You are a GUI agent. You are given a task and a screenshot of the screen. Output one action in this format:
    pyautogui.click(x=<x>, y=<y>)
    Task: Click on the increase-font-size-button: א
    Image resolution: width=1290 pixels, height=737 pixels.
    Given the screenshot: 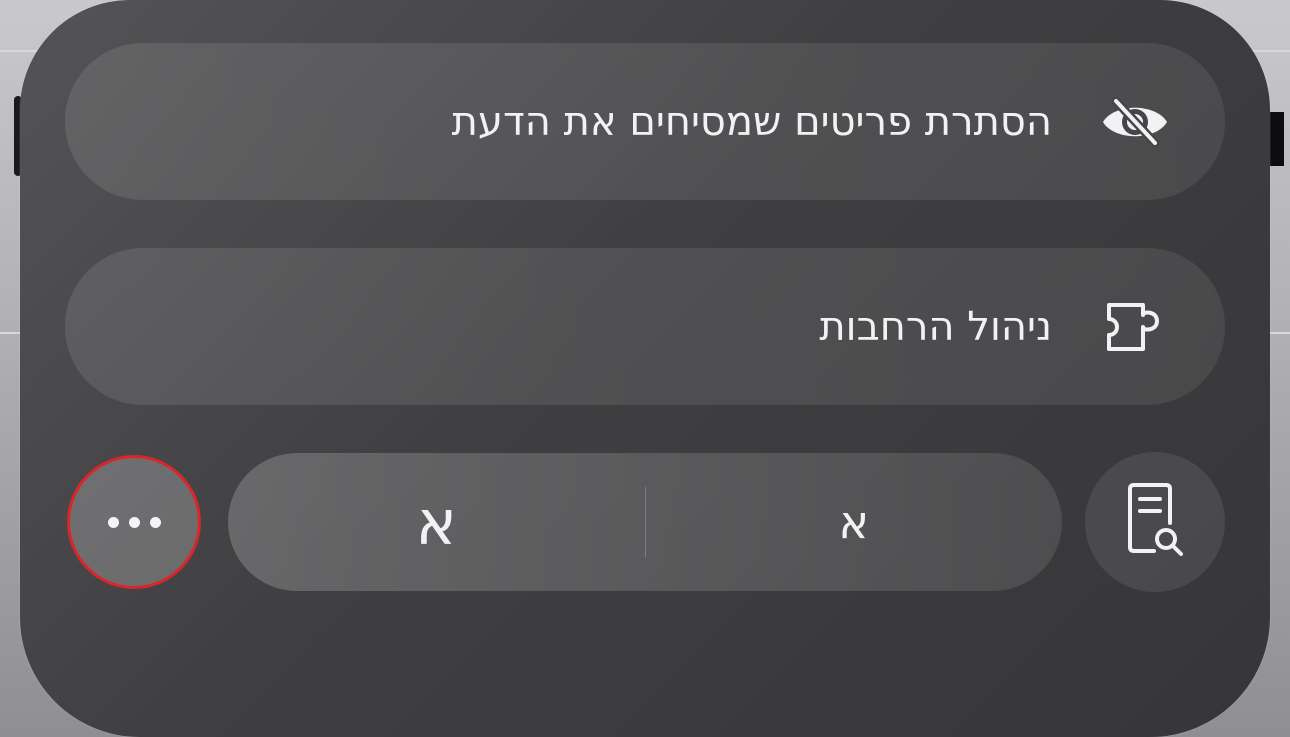 What is the action you would take?
    pyautogui.click(x=436, y=522)
    